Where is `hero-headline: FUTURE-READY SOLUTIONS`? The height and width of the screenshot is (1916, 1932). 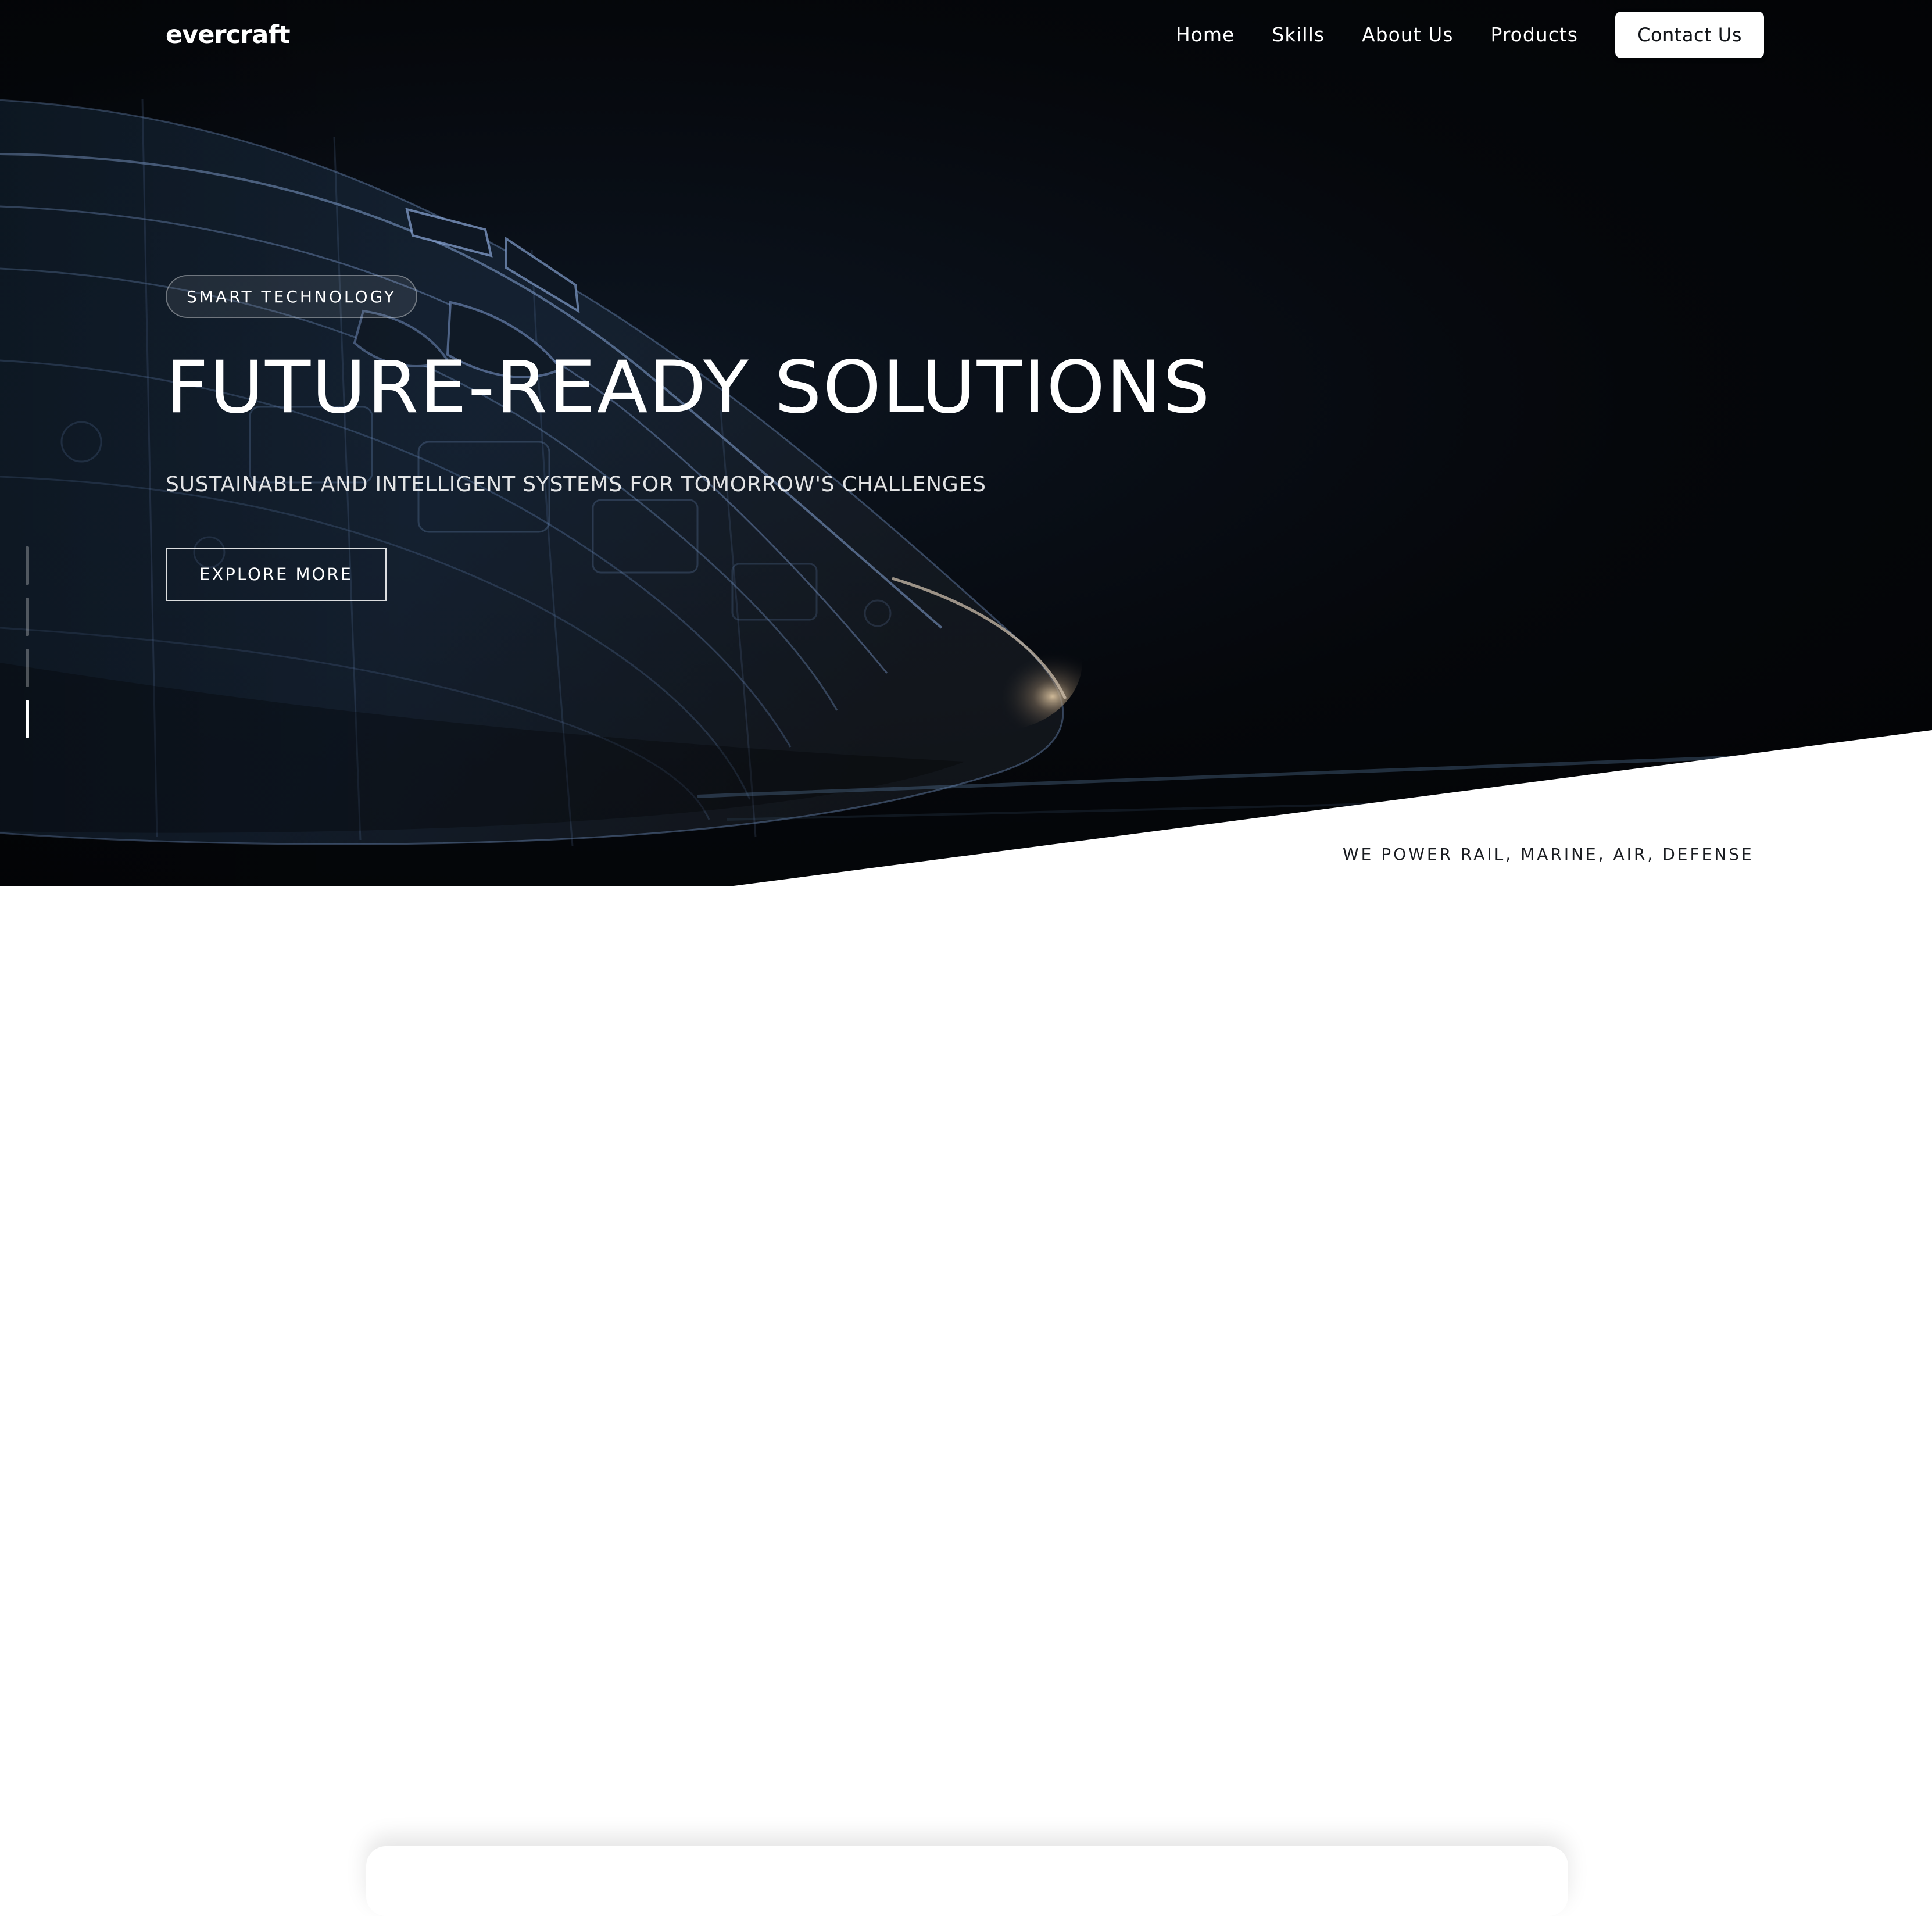
hero-headline: FUTURE-READY SOLUTIONS is located at coordinates (689, 388).